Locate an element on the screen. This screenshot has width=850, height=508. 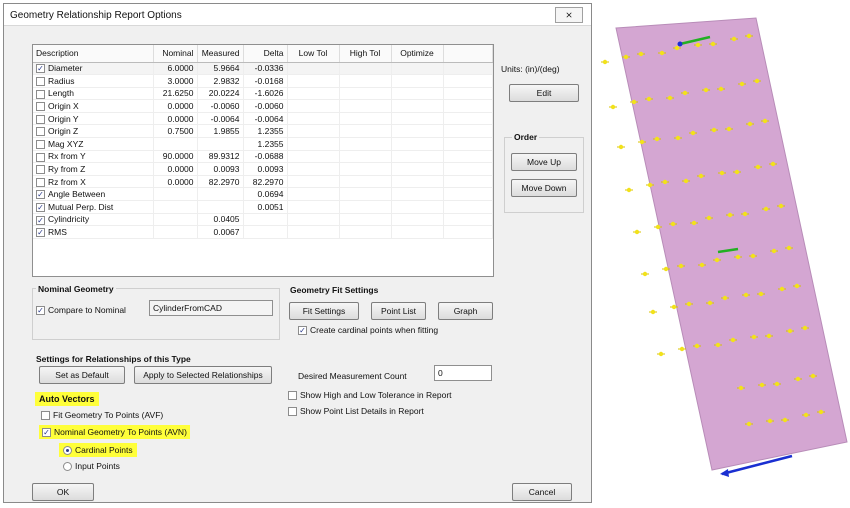
table-row: Length 21.6250 20.0224 -1.6026 is located at coordinates (263, 94).